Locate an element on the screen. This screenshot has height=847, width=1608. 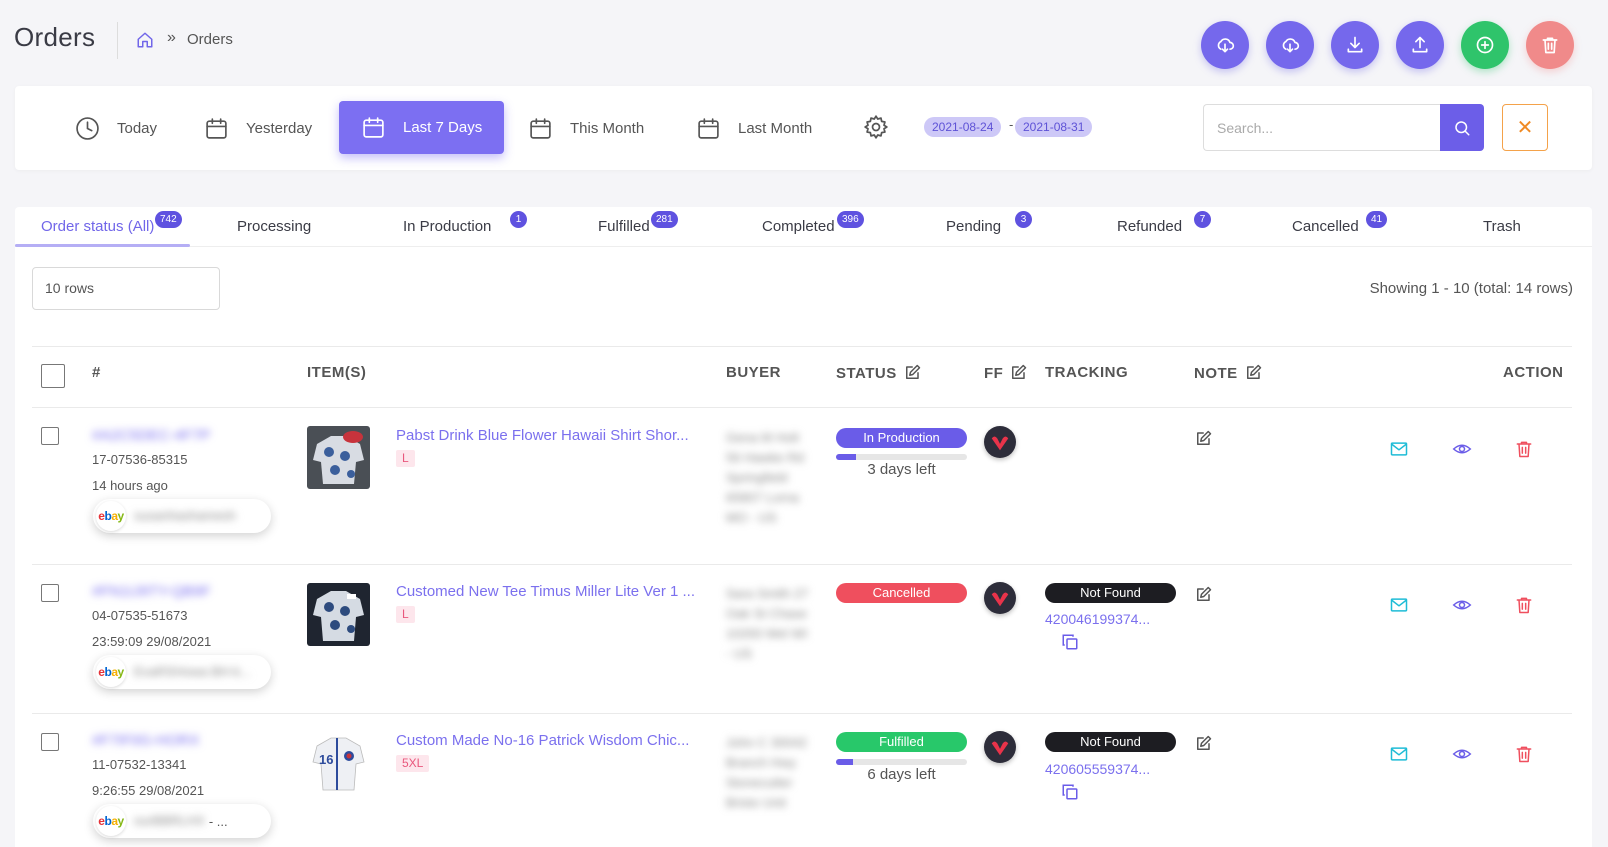
tab-trash: Trash is located at coordinates (1502, 226).